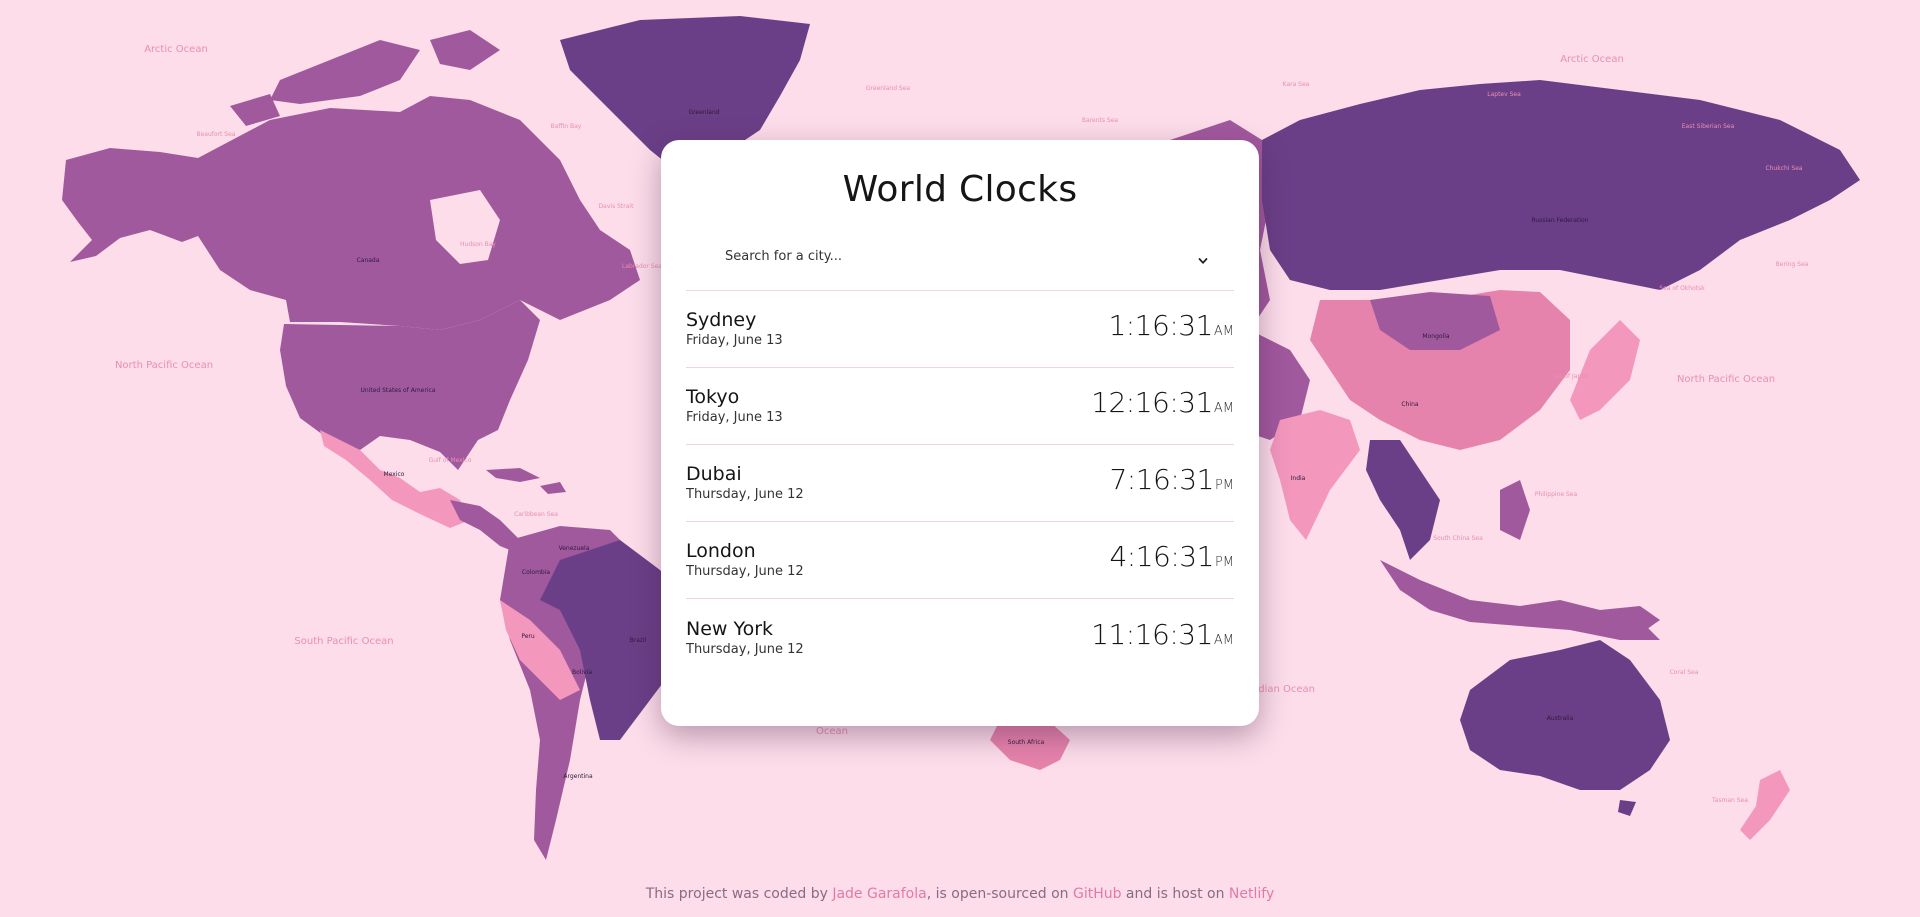  Describe the element at coordinates (1298, 478) in the screenshot. I see `country-label: India` at that location.